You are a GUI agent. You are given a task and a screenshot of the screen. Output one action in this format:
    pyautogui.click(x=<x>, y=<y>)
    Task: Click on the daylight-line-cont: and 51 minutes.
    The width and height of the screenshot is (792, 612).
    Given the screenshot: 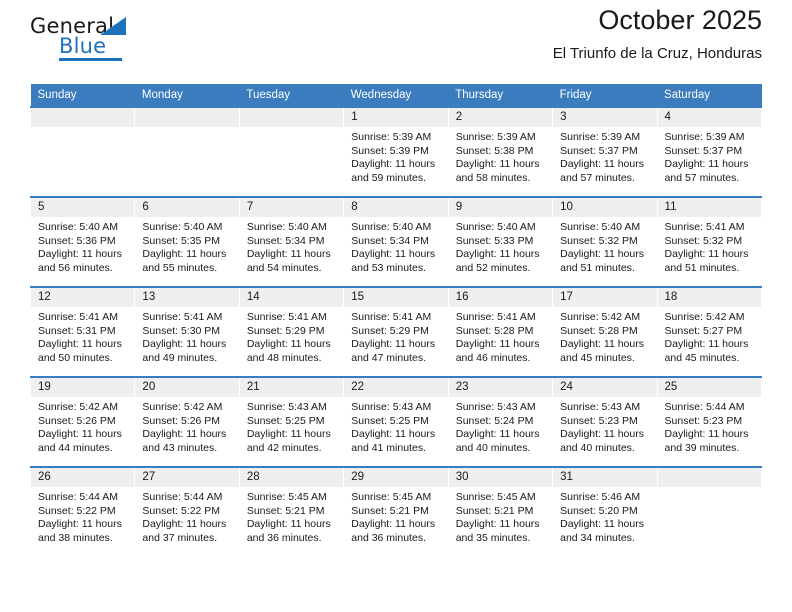 What is the action you would take?
    pyautogui.click(x=597, y=267)
    